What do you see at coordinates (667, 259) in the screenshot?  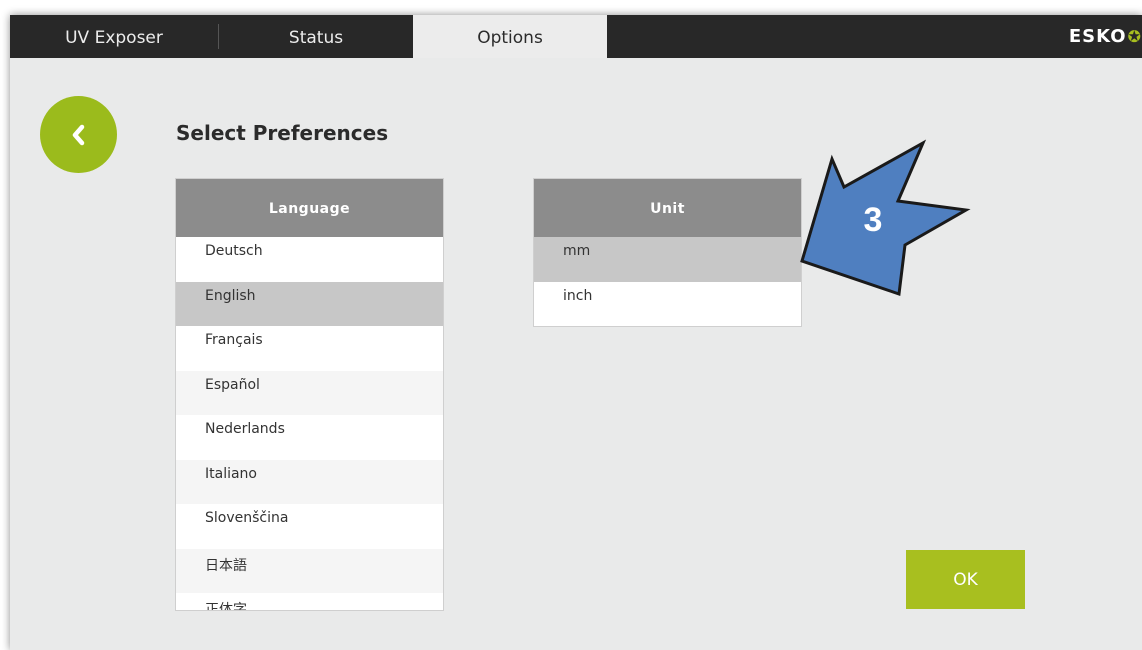 I see `unit-item-mm: mm` at bounding box center [667, 259].